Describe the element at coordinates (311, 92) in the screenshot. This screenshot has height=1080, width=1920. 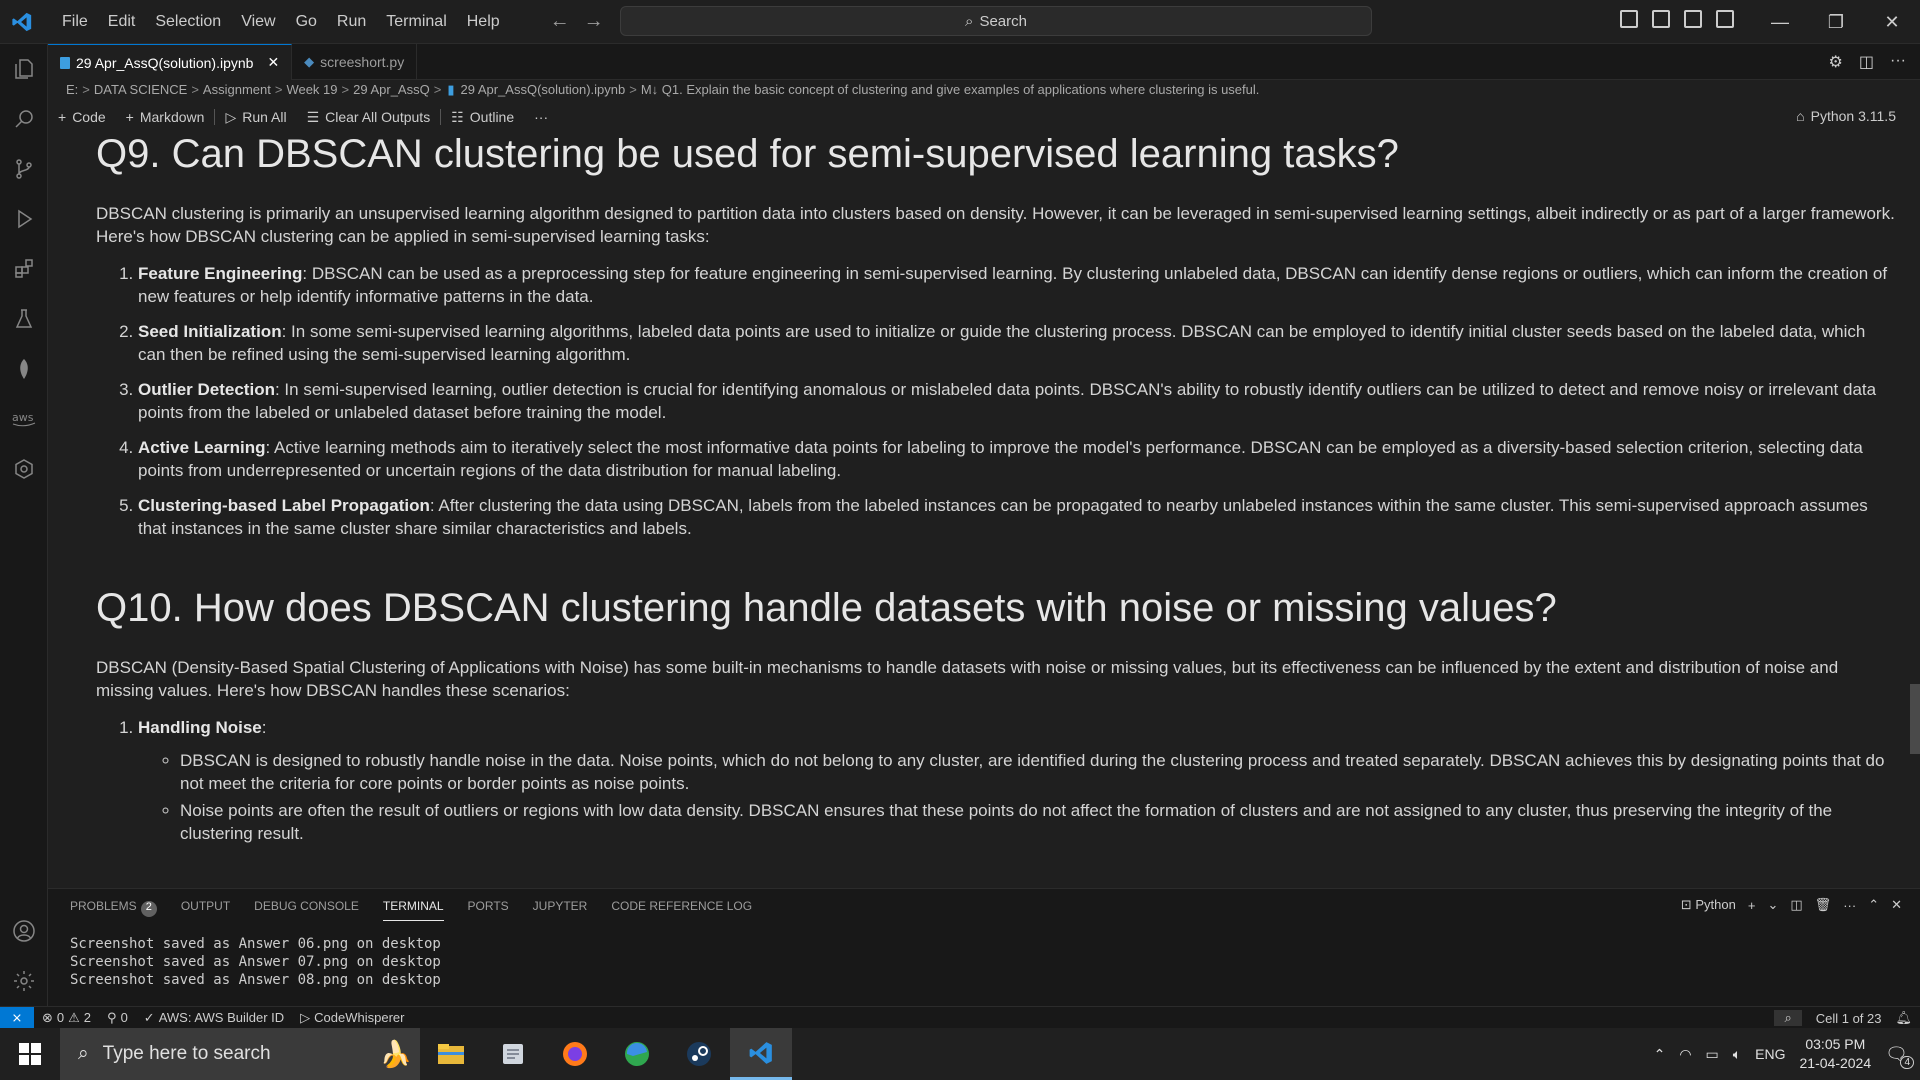
I see `breadcrumb-item: Week 19` at that location.